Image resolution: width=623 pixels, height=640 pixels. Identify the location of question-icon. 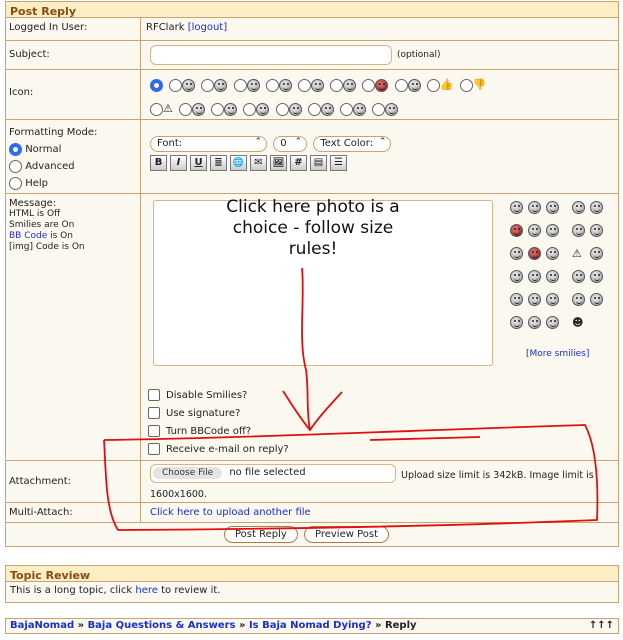
(552, 253).